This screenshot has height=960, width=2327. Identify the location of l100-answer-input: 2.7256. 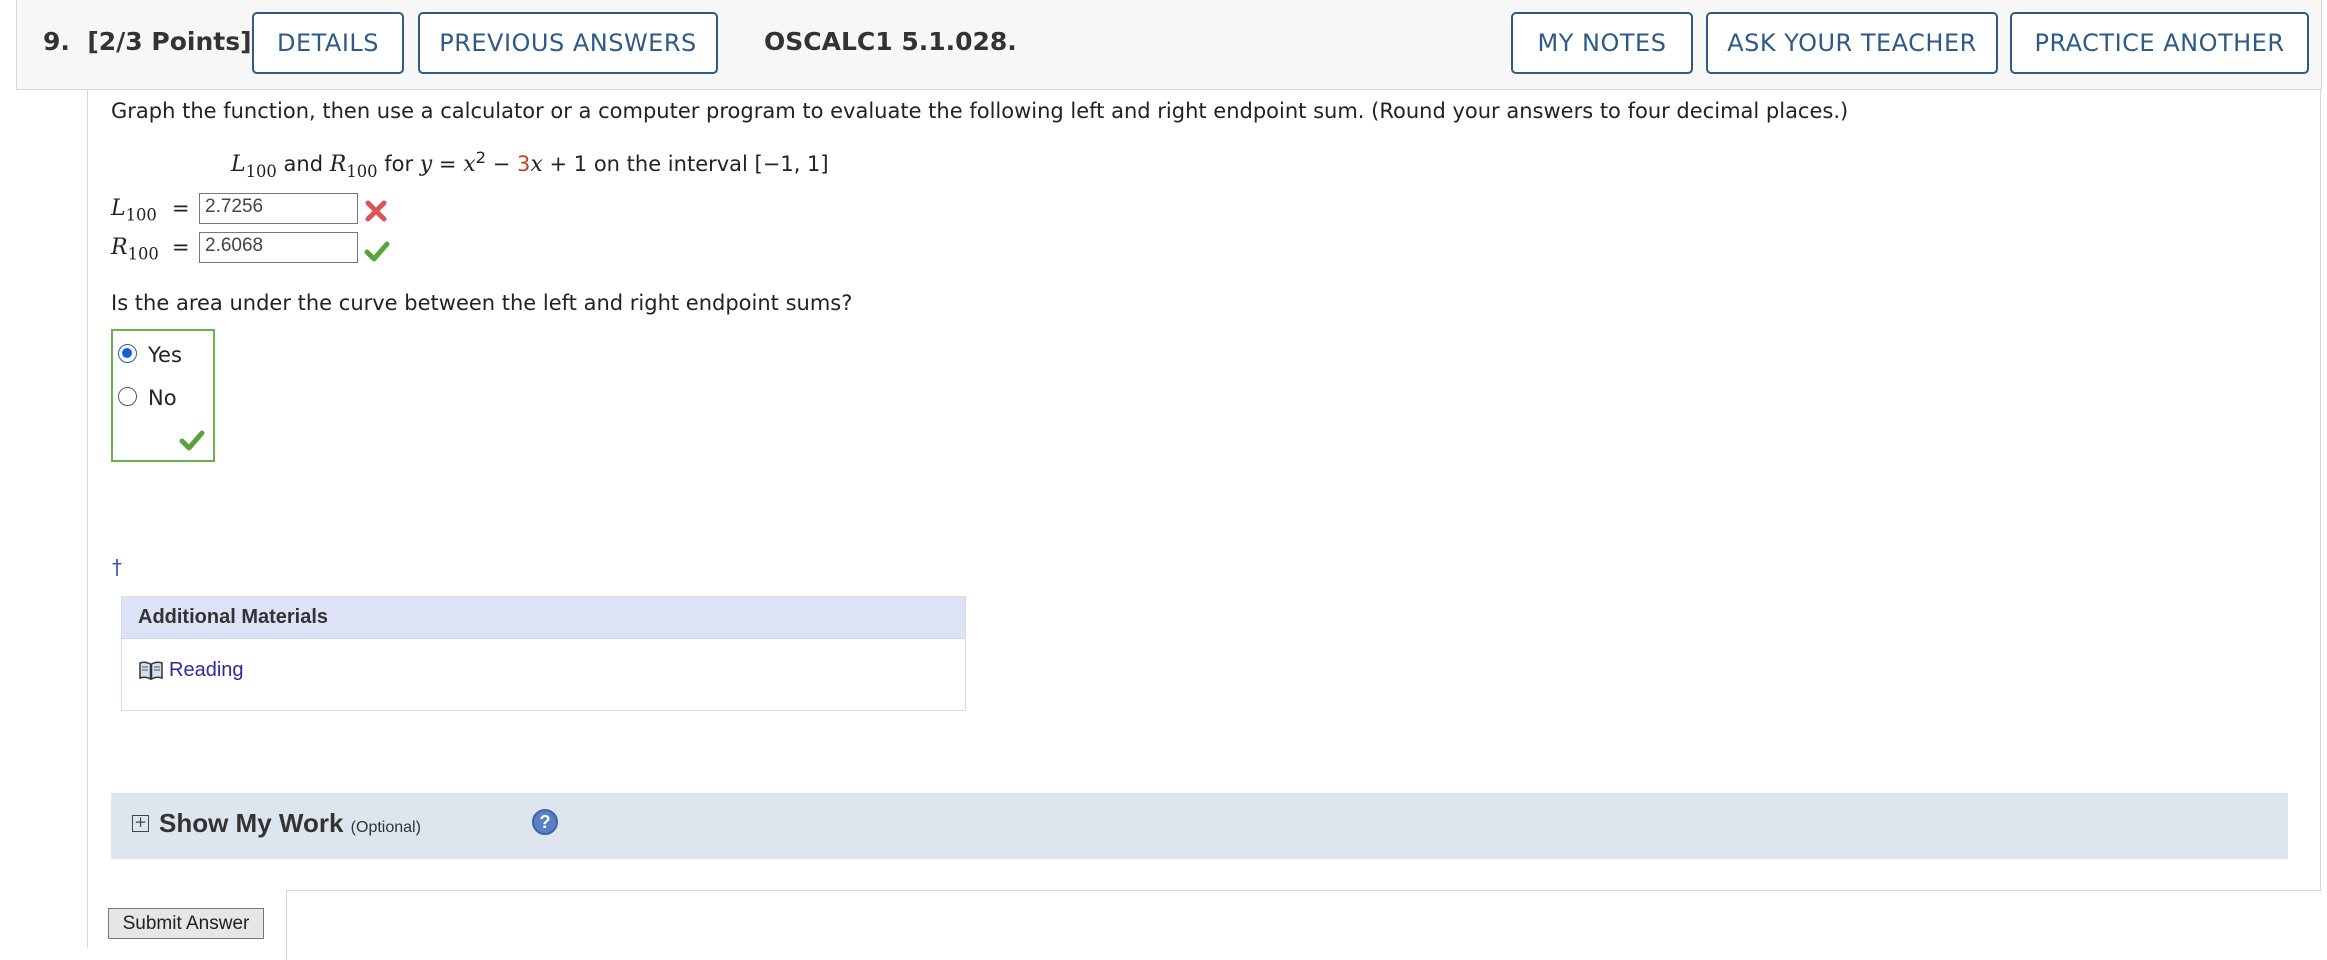
(278, 208).